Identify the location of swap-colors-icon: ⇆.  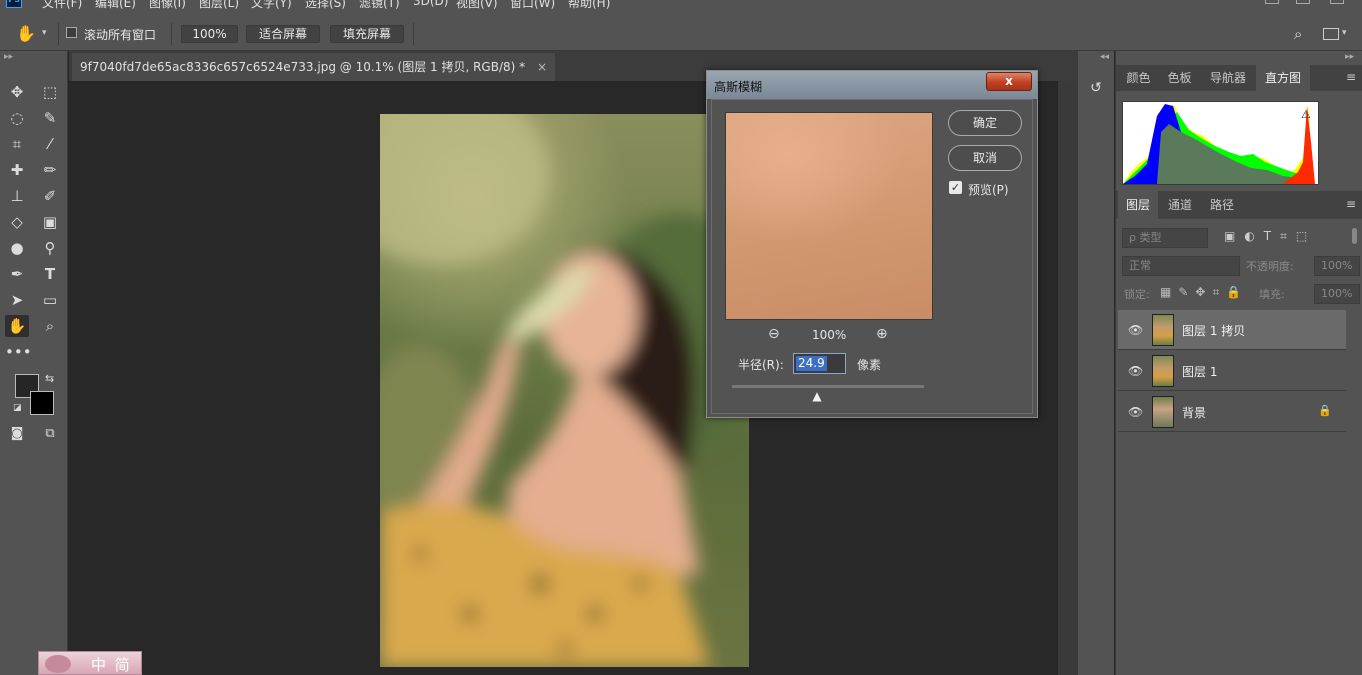
(49, 378).